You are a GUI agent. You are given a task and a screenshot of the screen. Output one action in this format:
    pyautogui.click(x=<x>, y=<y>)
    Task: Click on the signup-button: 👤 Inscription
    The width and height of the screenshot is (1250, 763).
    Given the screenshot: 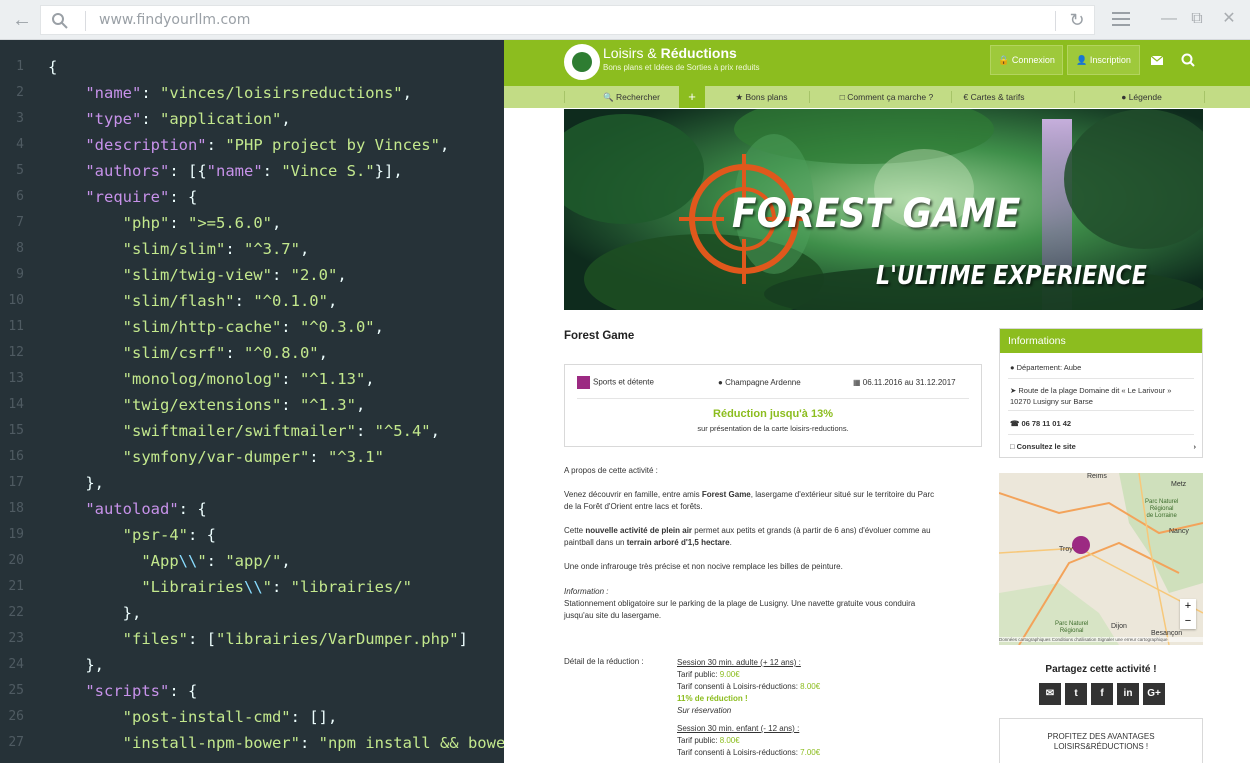 What is the action you would take?
    pyautogui.click(x=1103, y=60)
    